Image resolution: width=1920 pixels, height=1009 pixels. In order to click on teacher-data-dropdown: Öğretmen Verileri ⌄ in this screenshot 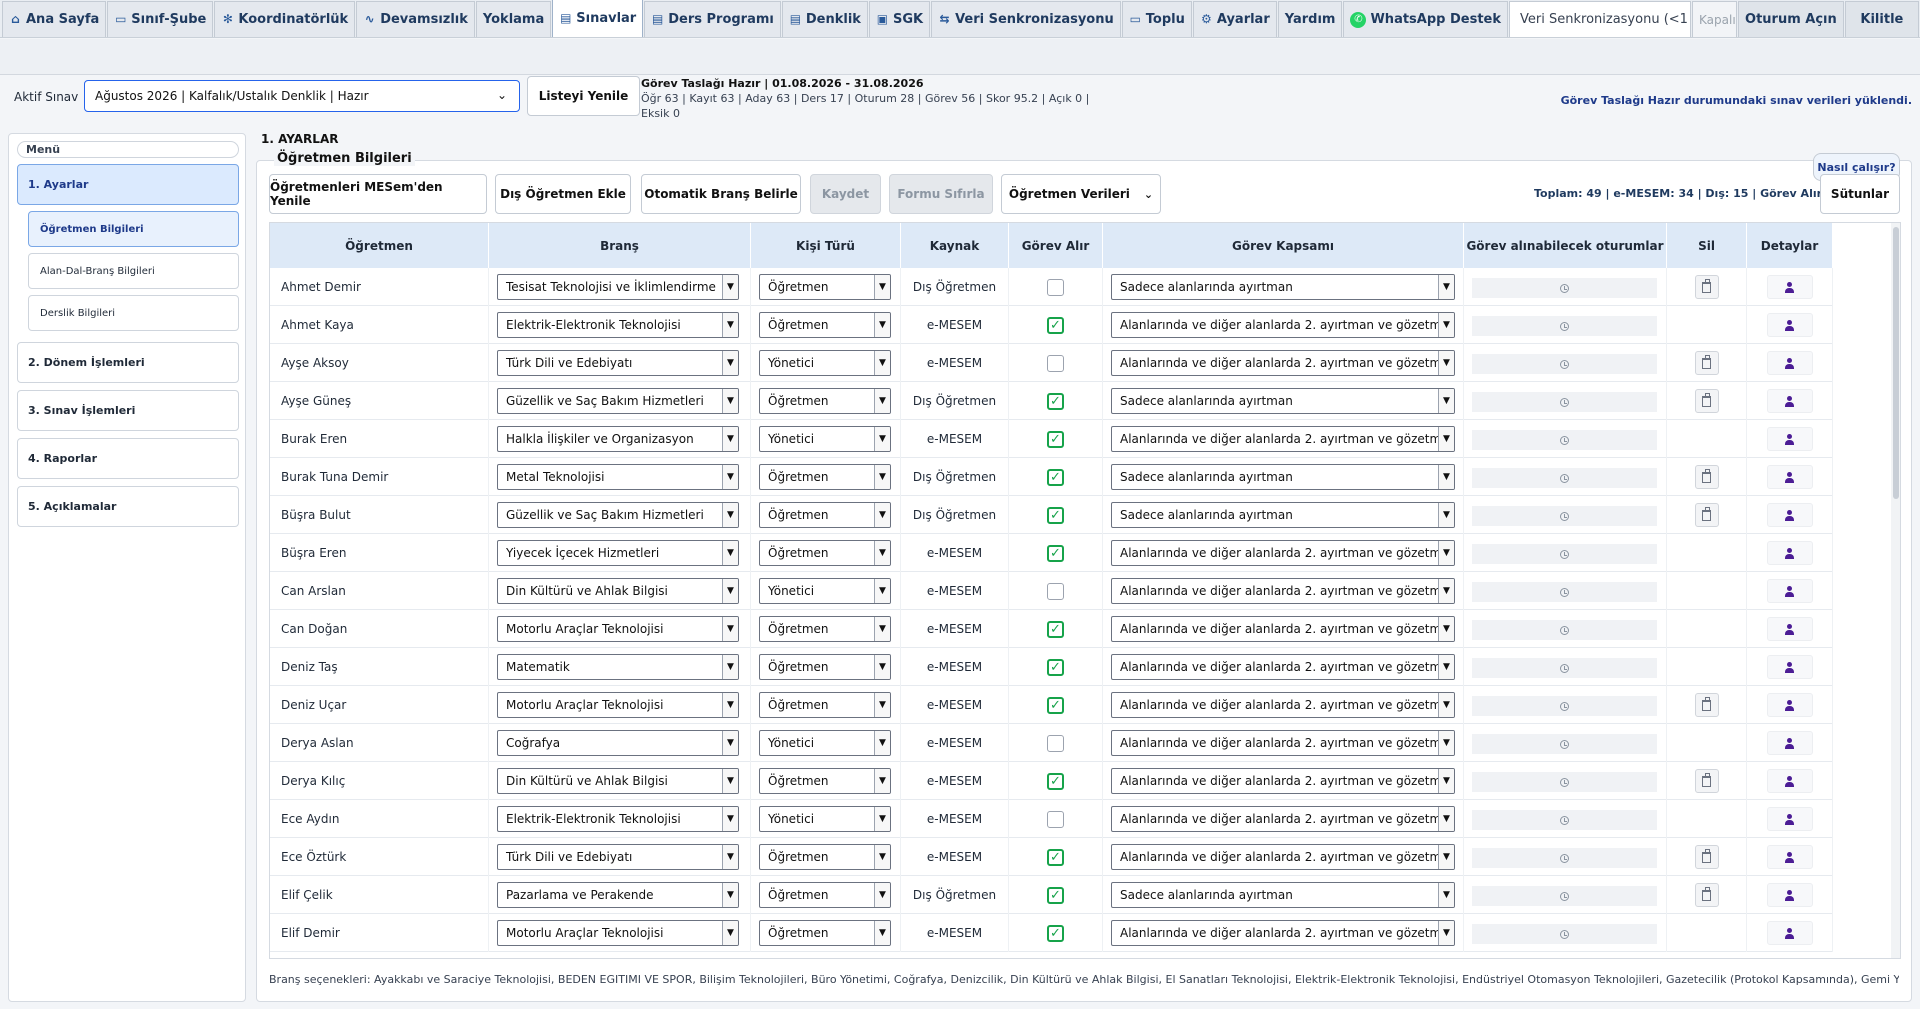, I will do `click(1081, 194)`.